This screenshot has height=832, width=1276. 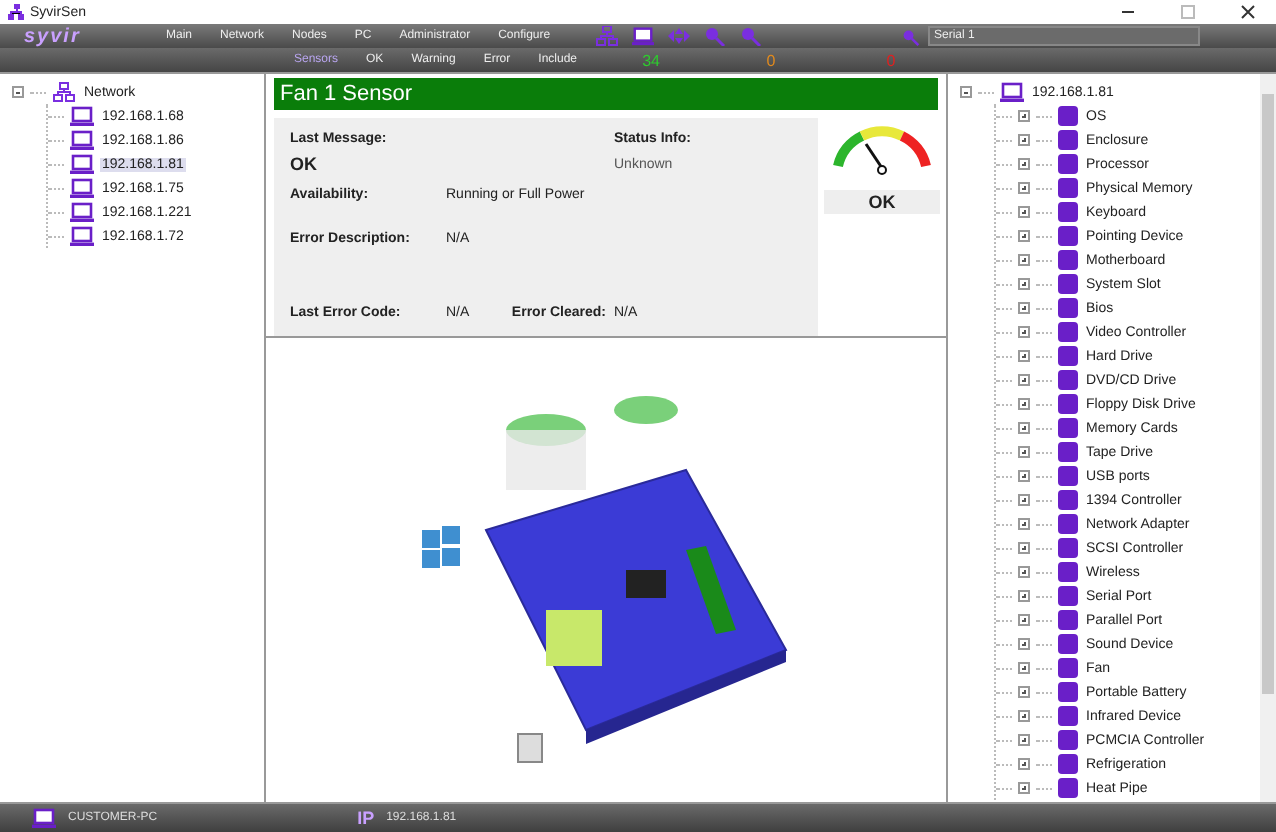 I want to click on scrollbar, so click(x=1268, y=438).